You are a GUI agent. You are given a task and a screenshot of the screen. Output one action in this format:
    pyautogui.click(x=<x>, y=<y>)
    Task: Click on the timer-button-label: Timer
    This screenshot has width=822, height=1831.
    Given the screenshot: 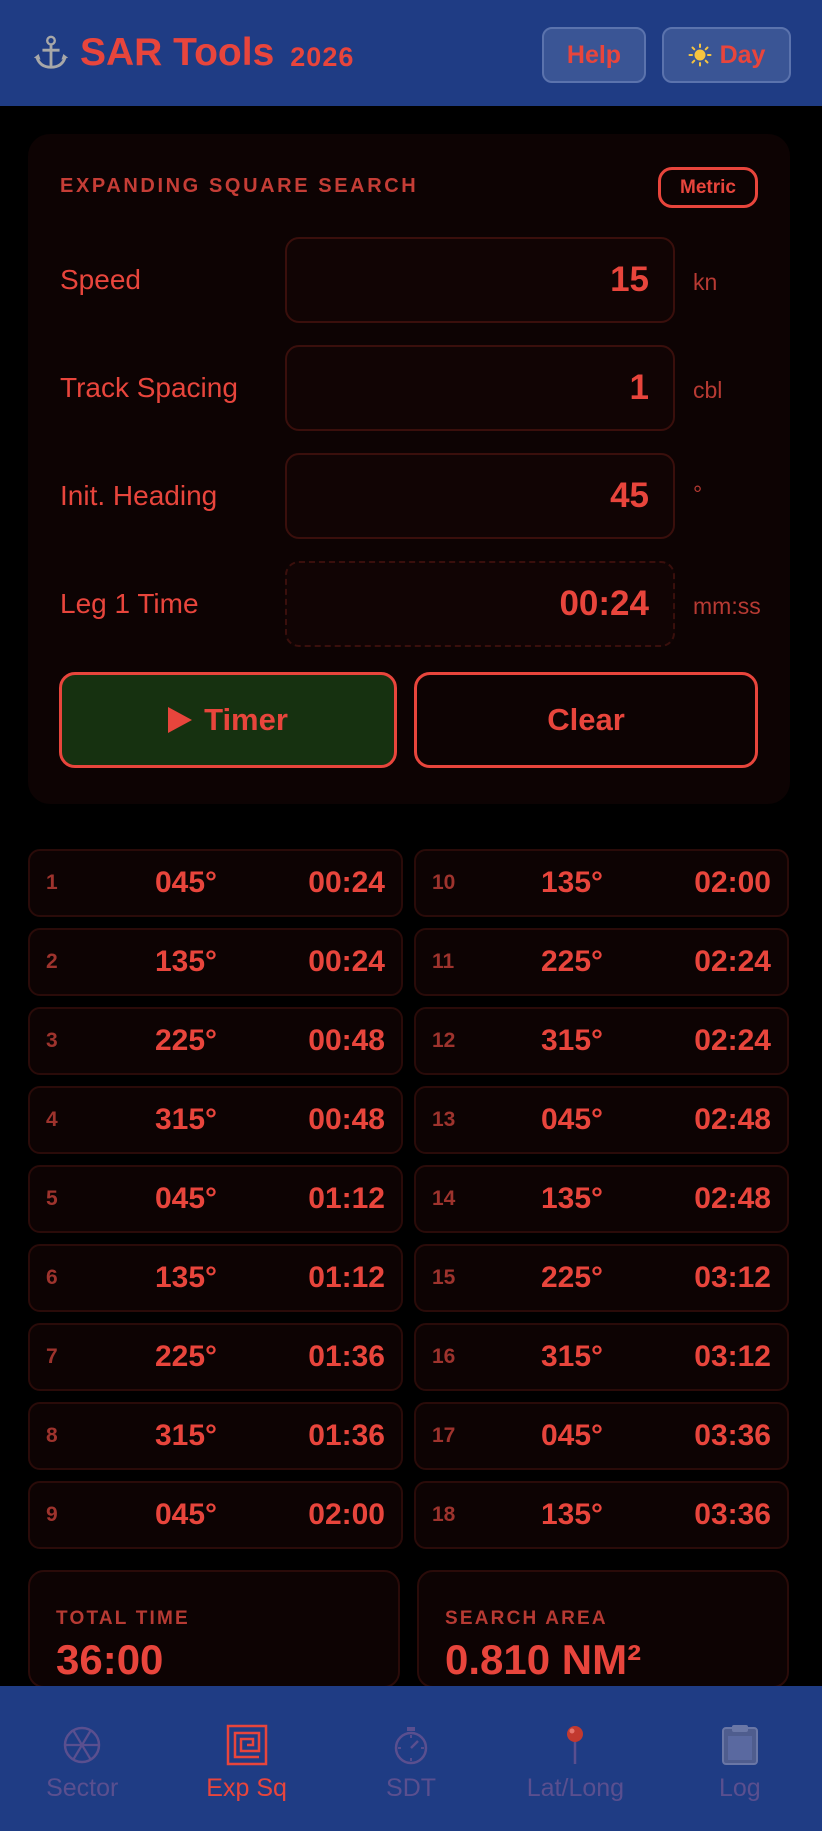 What is the action you would take?
    pyautogui.click(x=246, y=719)
    